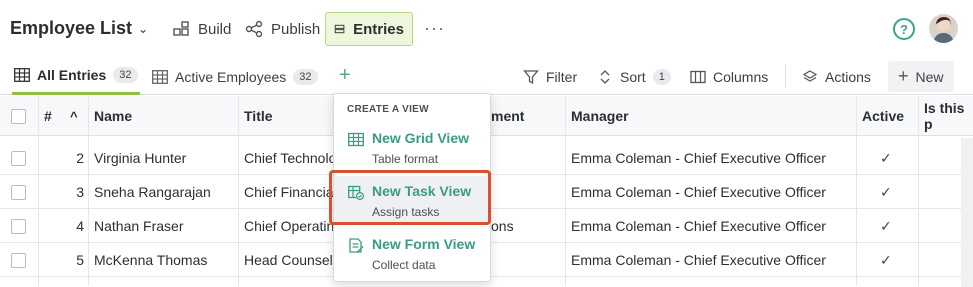 The width and height of the screenshot is (973, 287). Describe the element at coordinates (18, 116) in the screenshot. I see `select-all-checkbox` at that location.